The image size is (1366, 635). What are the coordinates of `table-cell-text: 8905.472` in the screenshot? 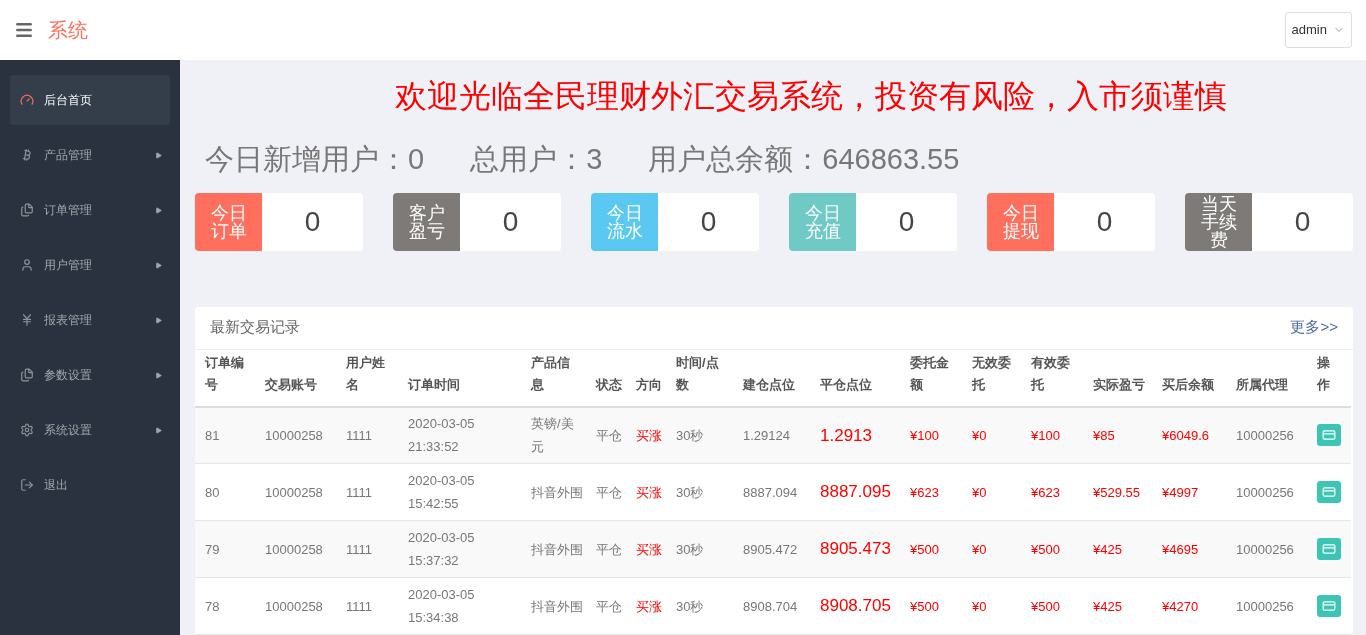 It's located at (771, 549).